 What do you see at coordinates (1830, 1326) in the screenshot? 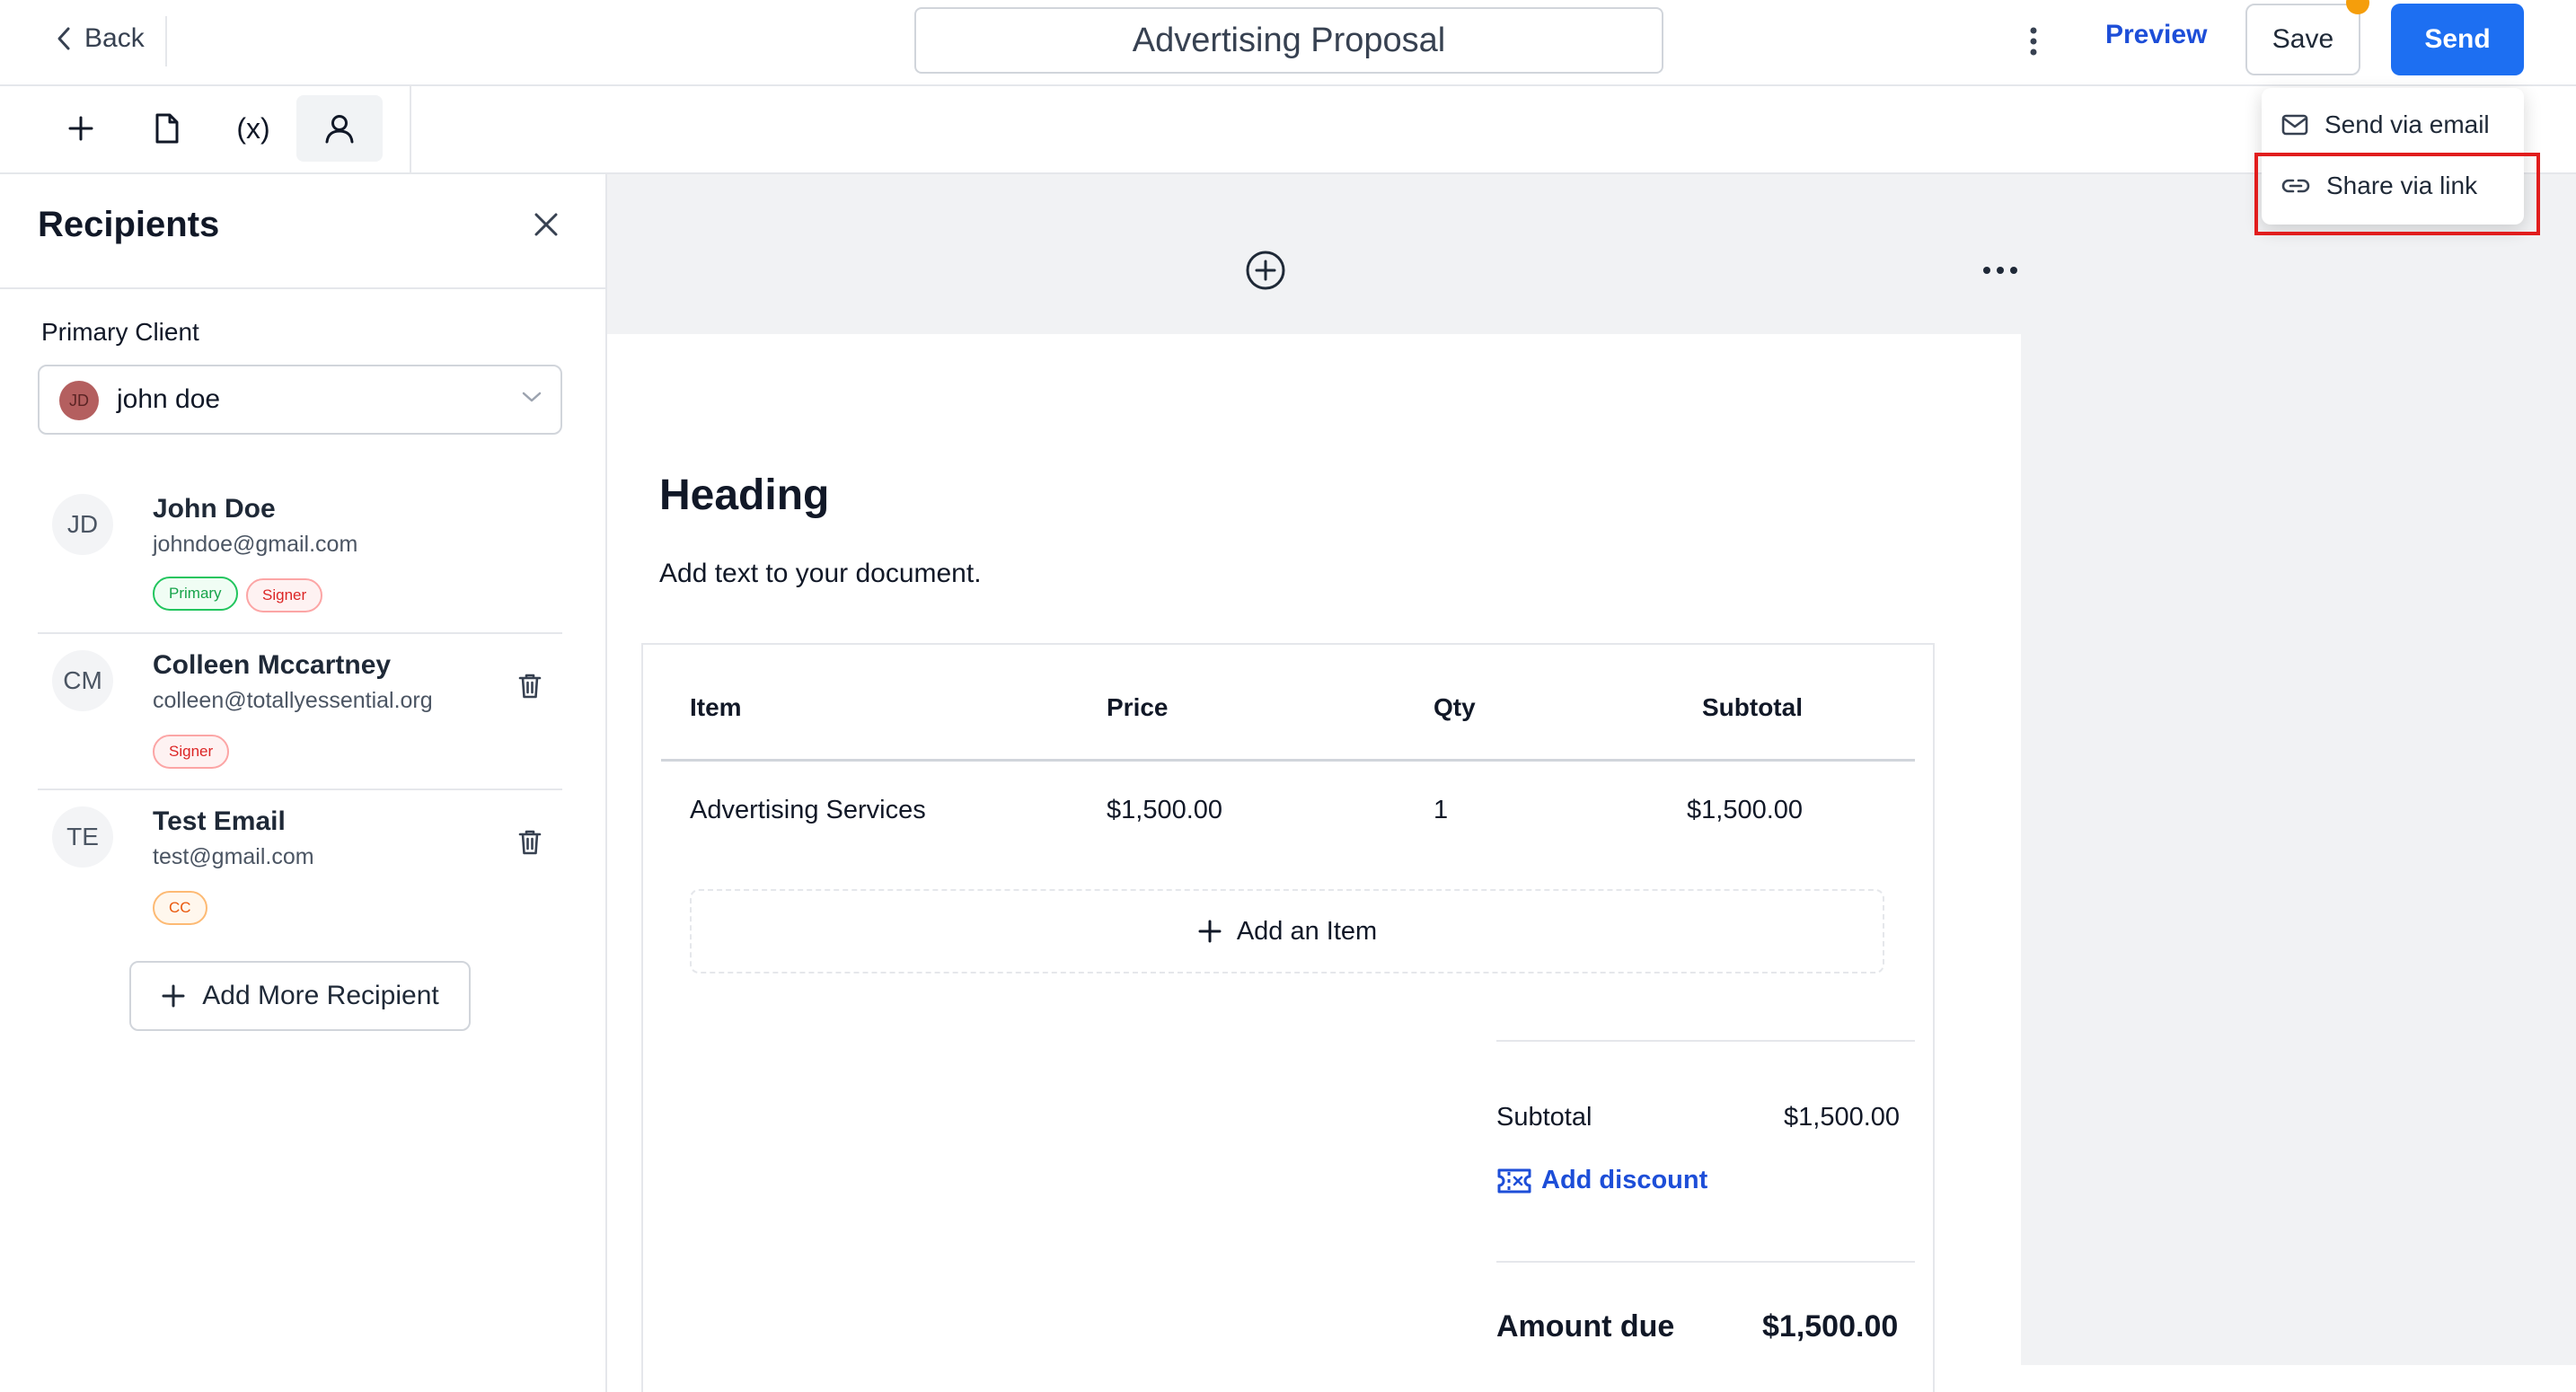
I see `amount-due-value: $1,500.00` at bounding box center [1830, 1326].